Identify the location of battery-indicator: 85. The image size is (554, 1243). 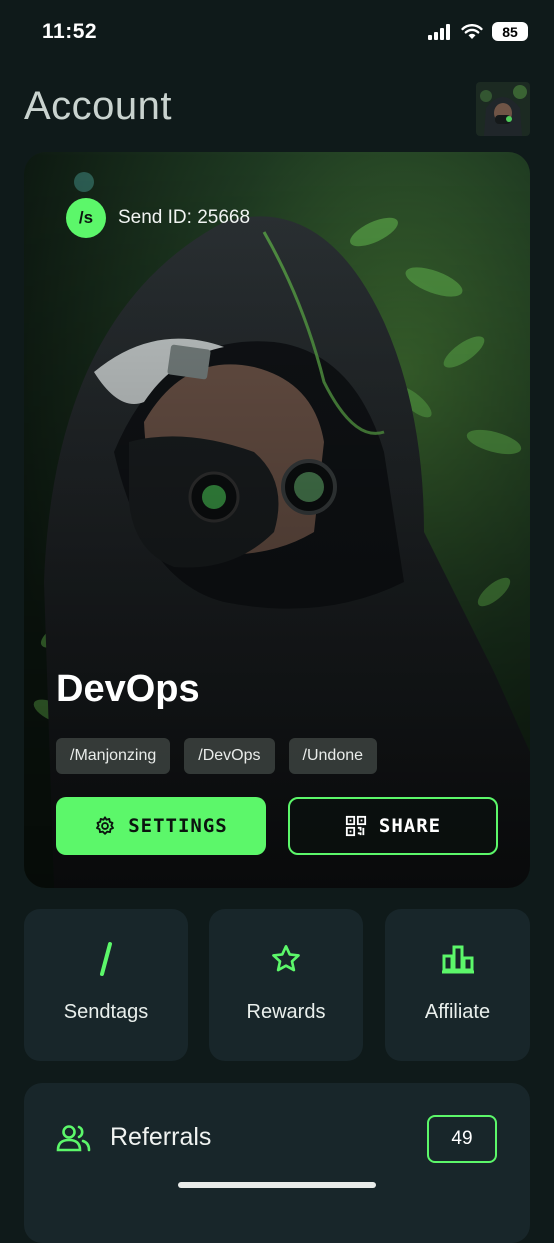
(510, 31).